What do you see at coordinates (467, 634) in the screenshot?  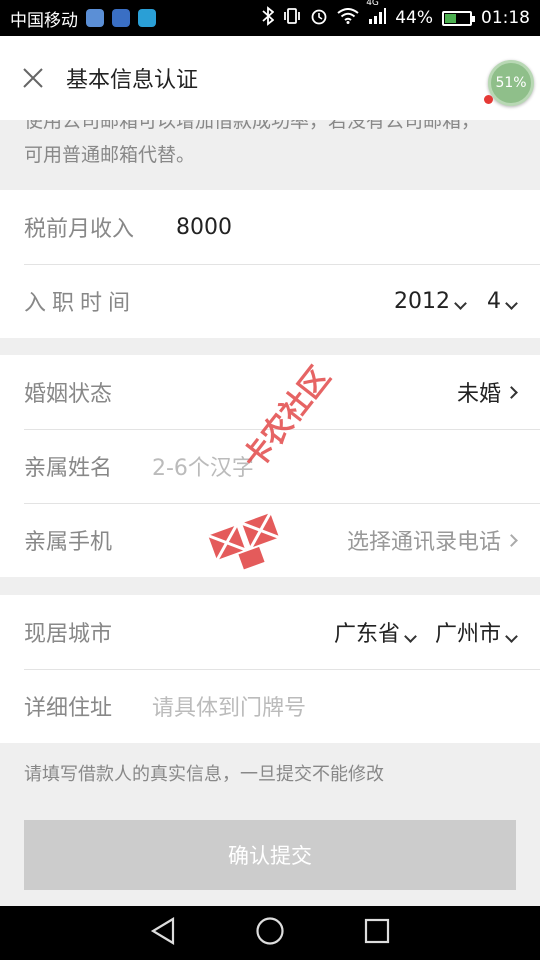 I see `city-value: 广州市` at bounding box center [467, 634].